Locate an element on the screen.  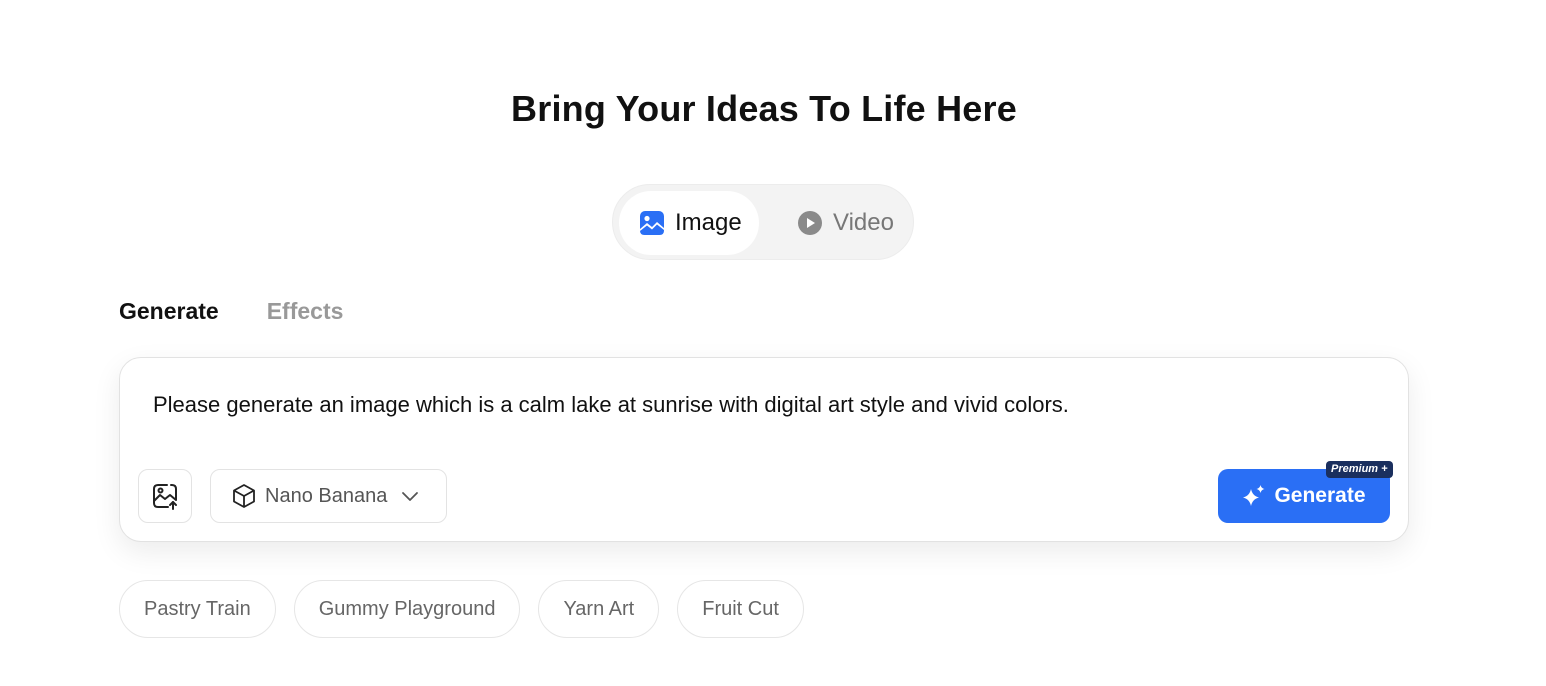
sparkle-icon is located at coordinates (1254, 496).